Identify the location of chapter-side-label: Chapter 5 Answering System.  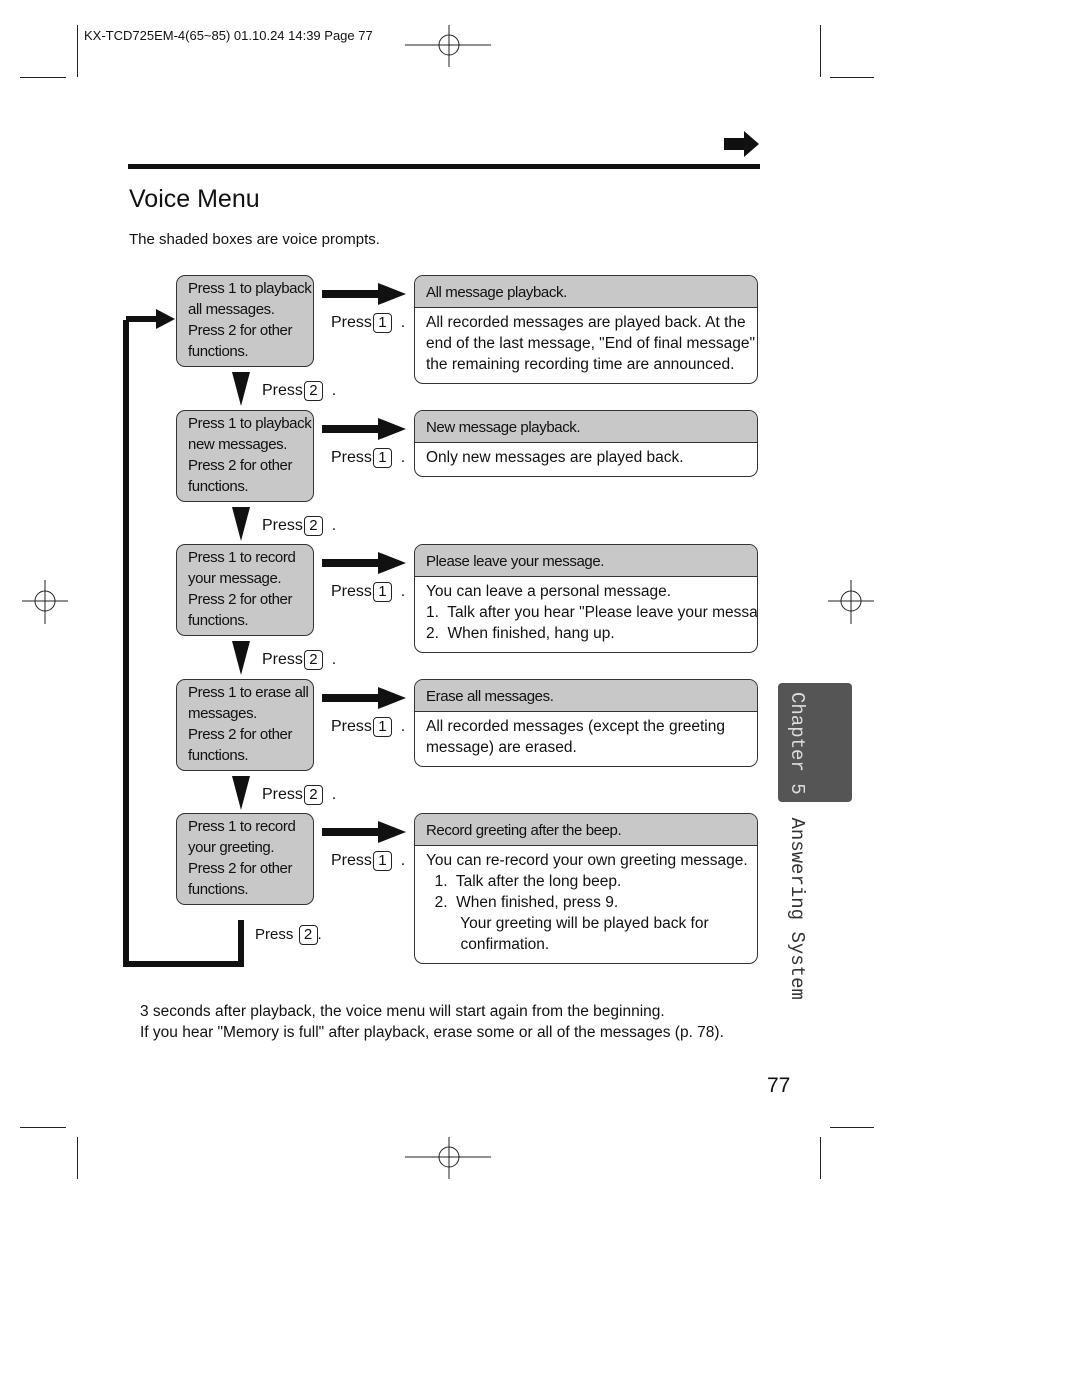
(793, 846).